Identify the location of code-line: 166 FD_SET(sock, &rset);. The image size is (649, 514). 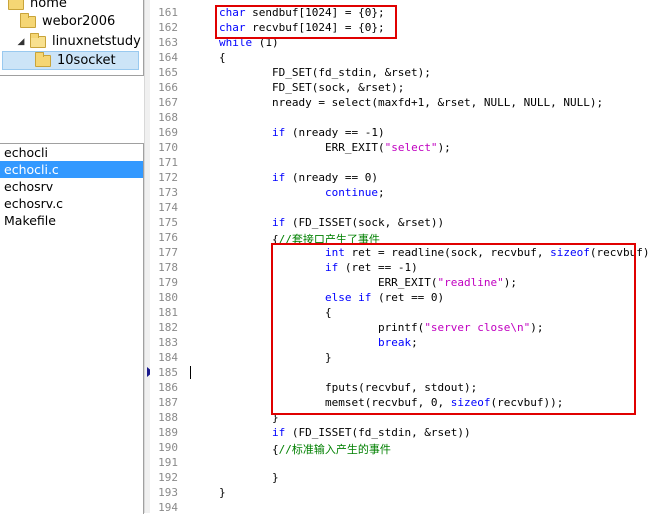
(399, 88).